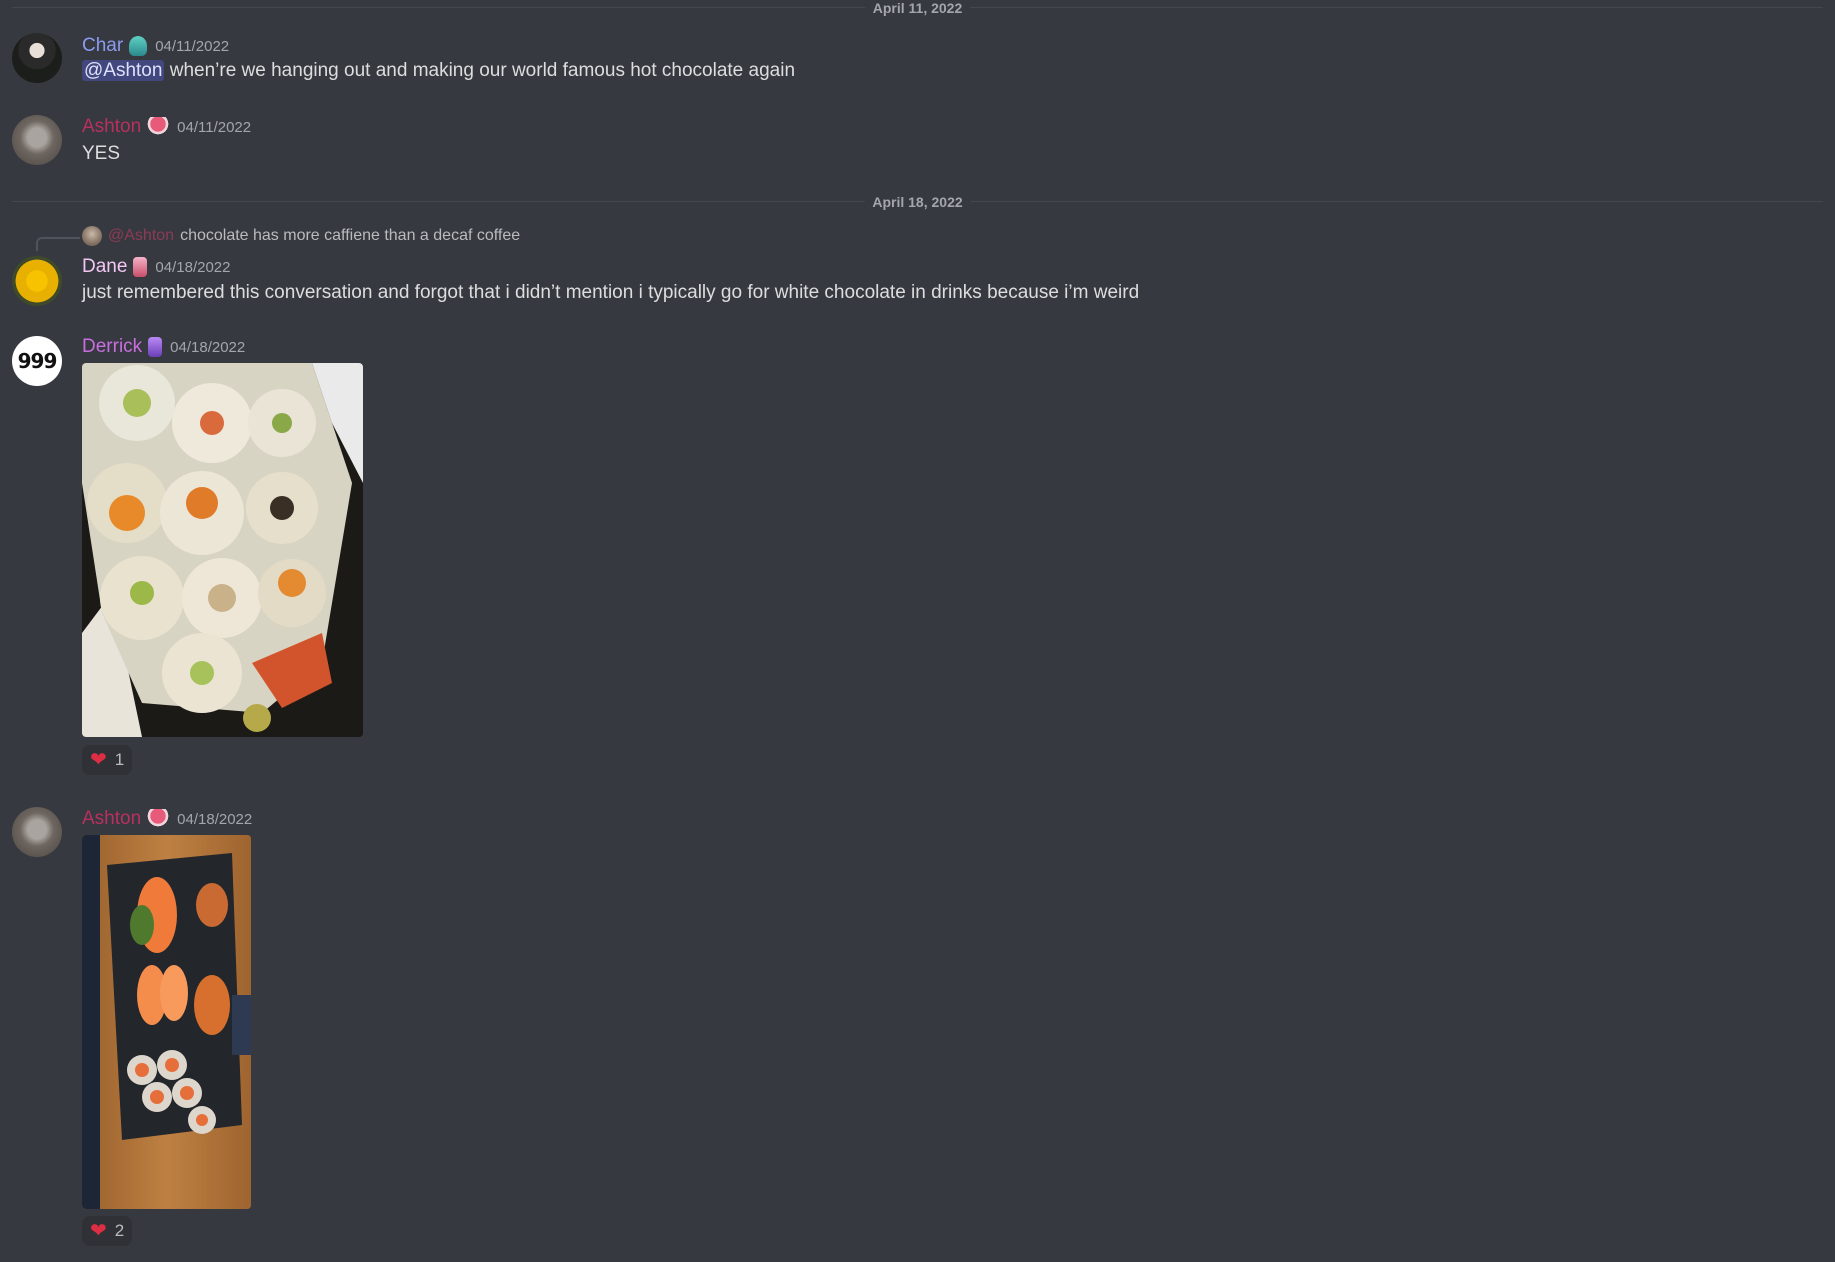 The width and height of the screenshot is (1835, 1262). I want to click on message-text: YES, so click(101, 153).